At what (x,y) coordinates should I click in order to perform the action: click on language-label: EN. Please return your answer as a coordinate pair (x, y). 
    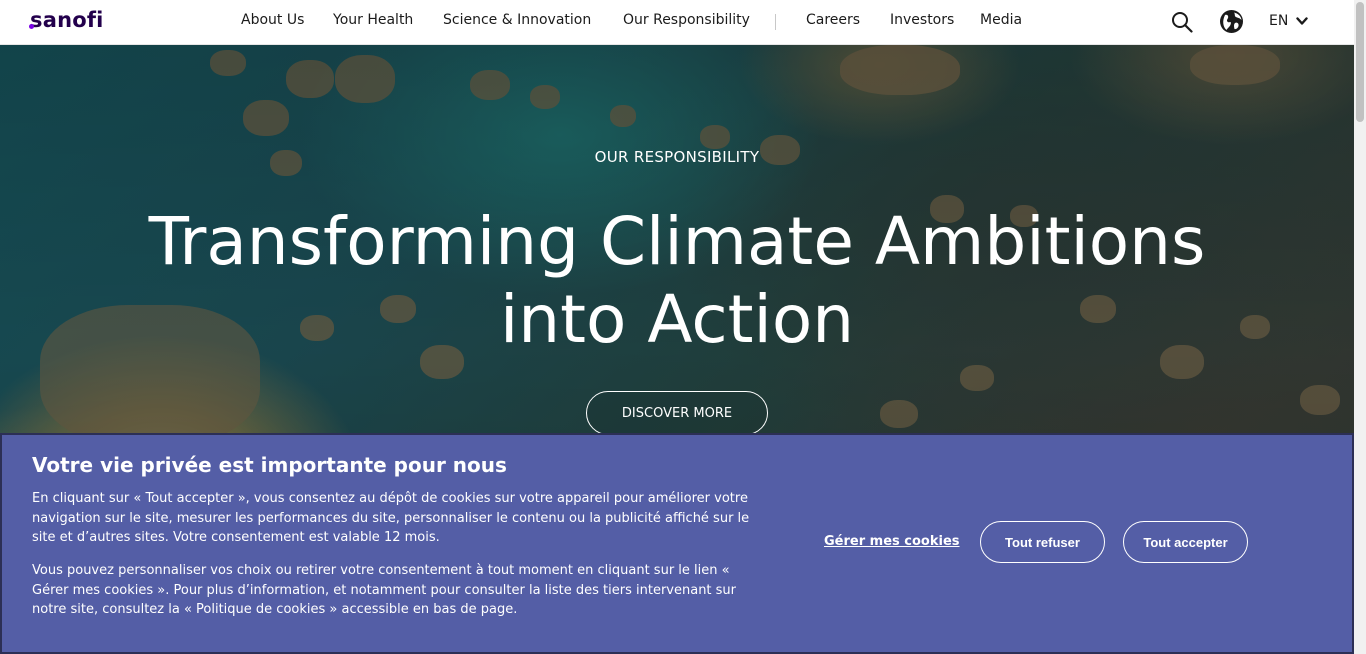
    Looking at the image, I should click on (1279, 21).